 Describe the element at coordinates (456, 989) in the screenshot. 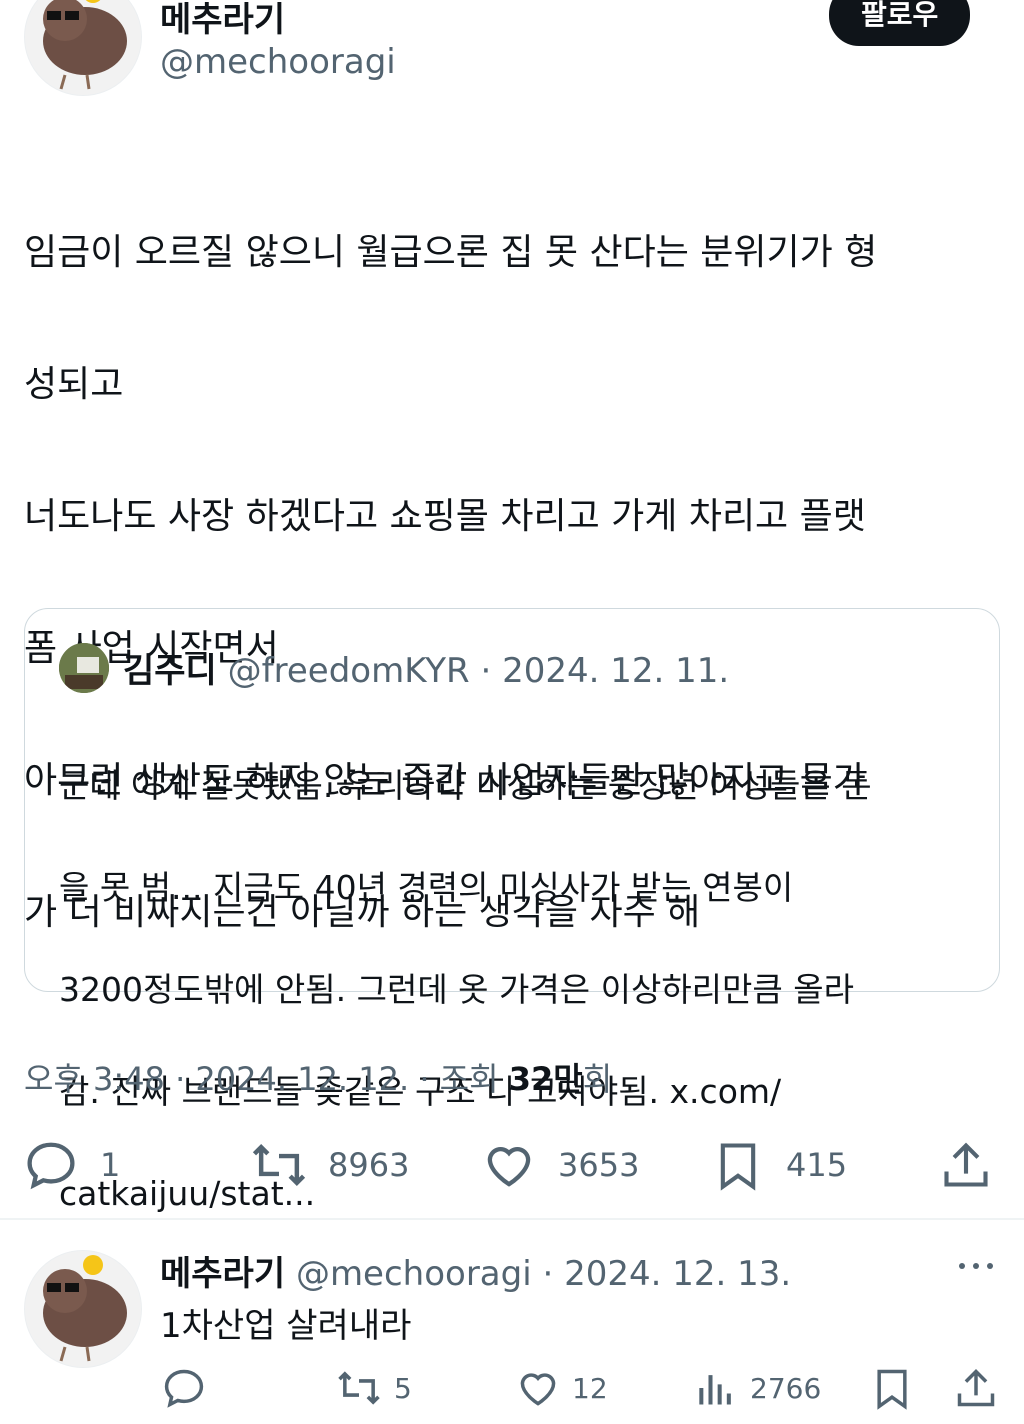

I see `quoted-line: 3200정도밖에 안됨. 그런데 옷 가격은 이상하리만큼 올라` at that location.